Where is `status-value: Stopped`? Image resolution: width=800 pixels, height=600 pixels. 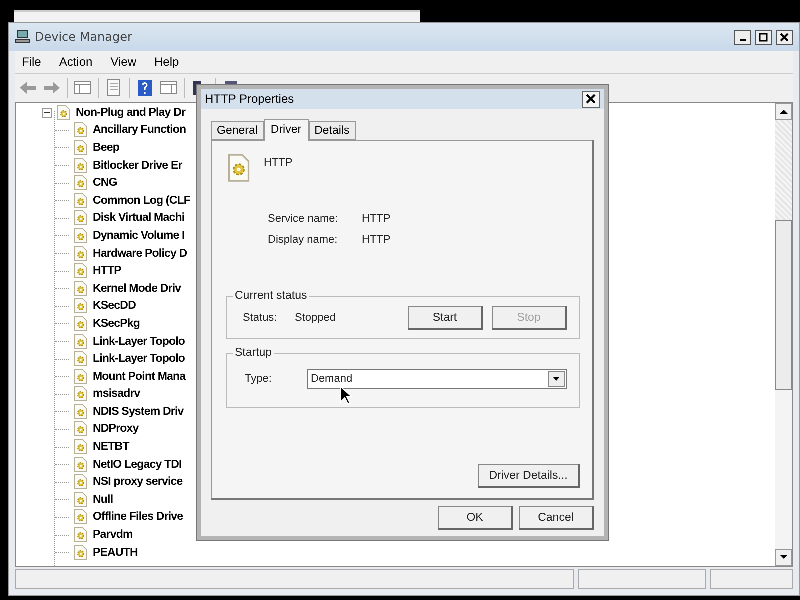
status-value: Stopped is located at coordinates (316, 318).